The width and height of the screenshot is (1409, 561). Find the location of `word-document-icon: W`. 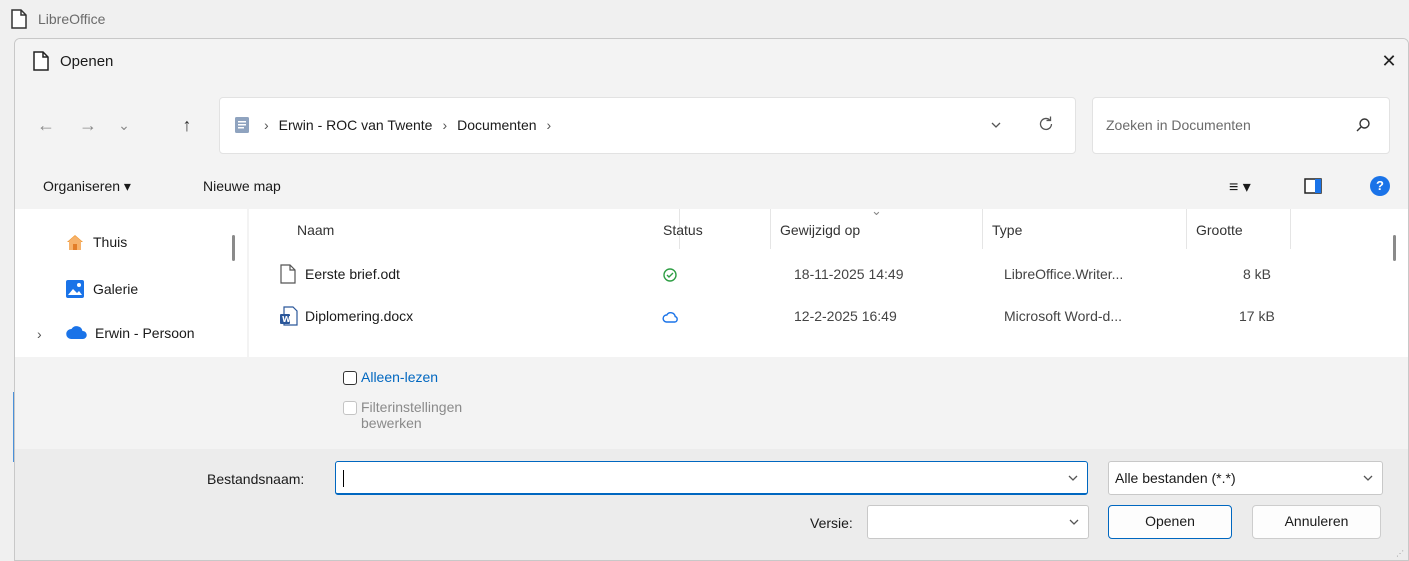

word-document-icon: W is located at coordinates (289, 316).